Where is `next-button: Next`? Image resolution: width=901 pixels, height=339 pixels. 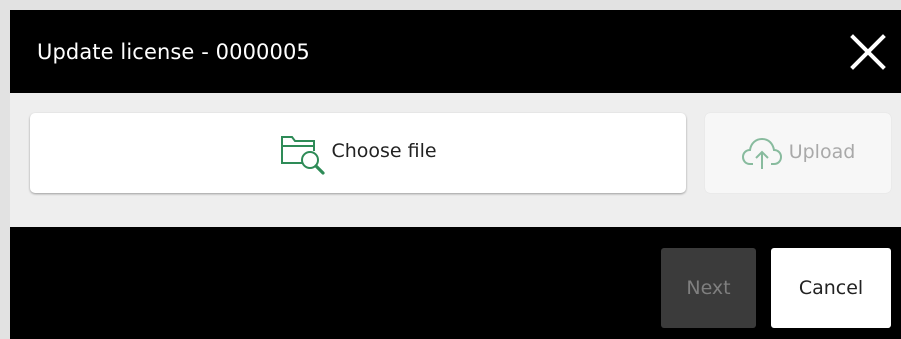
next-button: Next is located at coordinates (708, 288).